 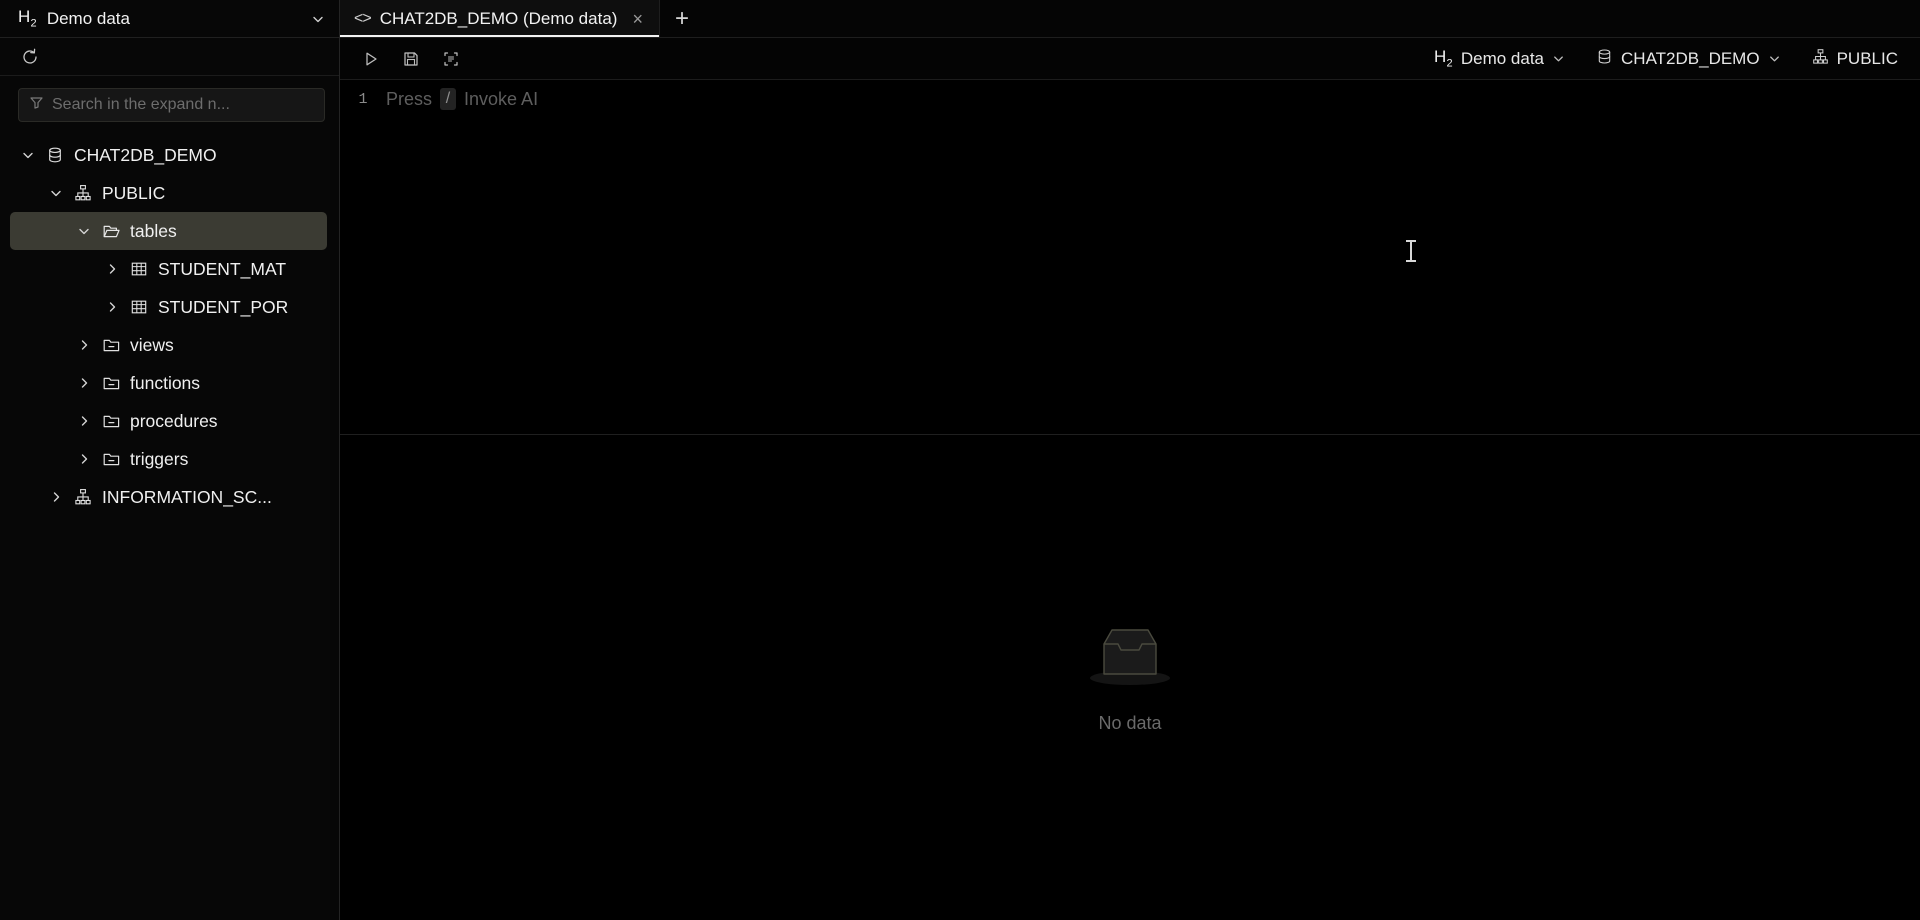 What do you see at coordinates (168, 193) in the screenshot?
I see `tree-item-public: PUBLIC` at bounding box center [168, 193].